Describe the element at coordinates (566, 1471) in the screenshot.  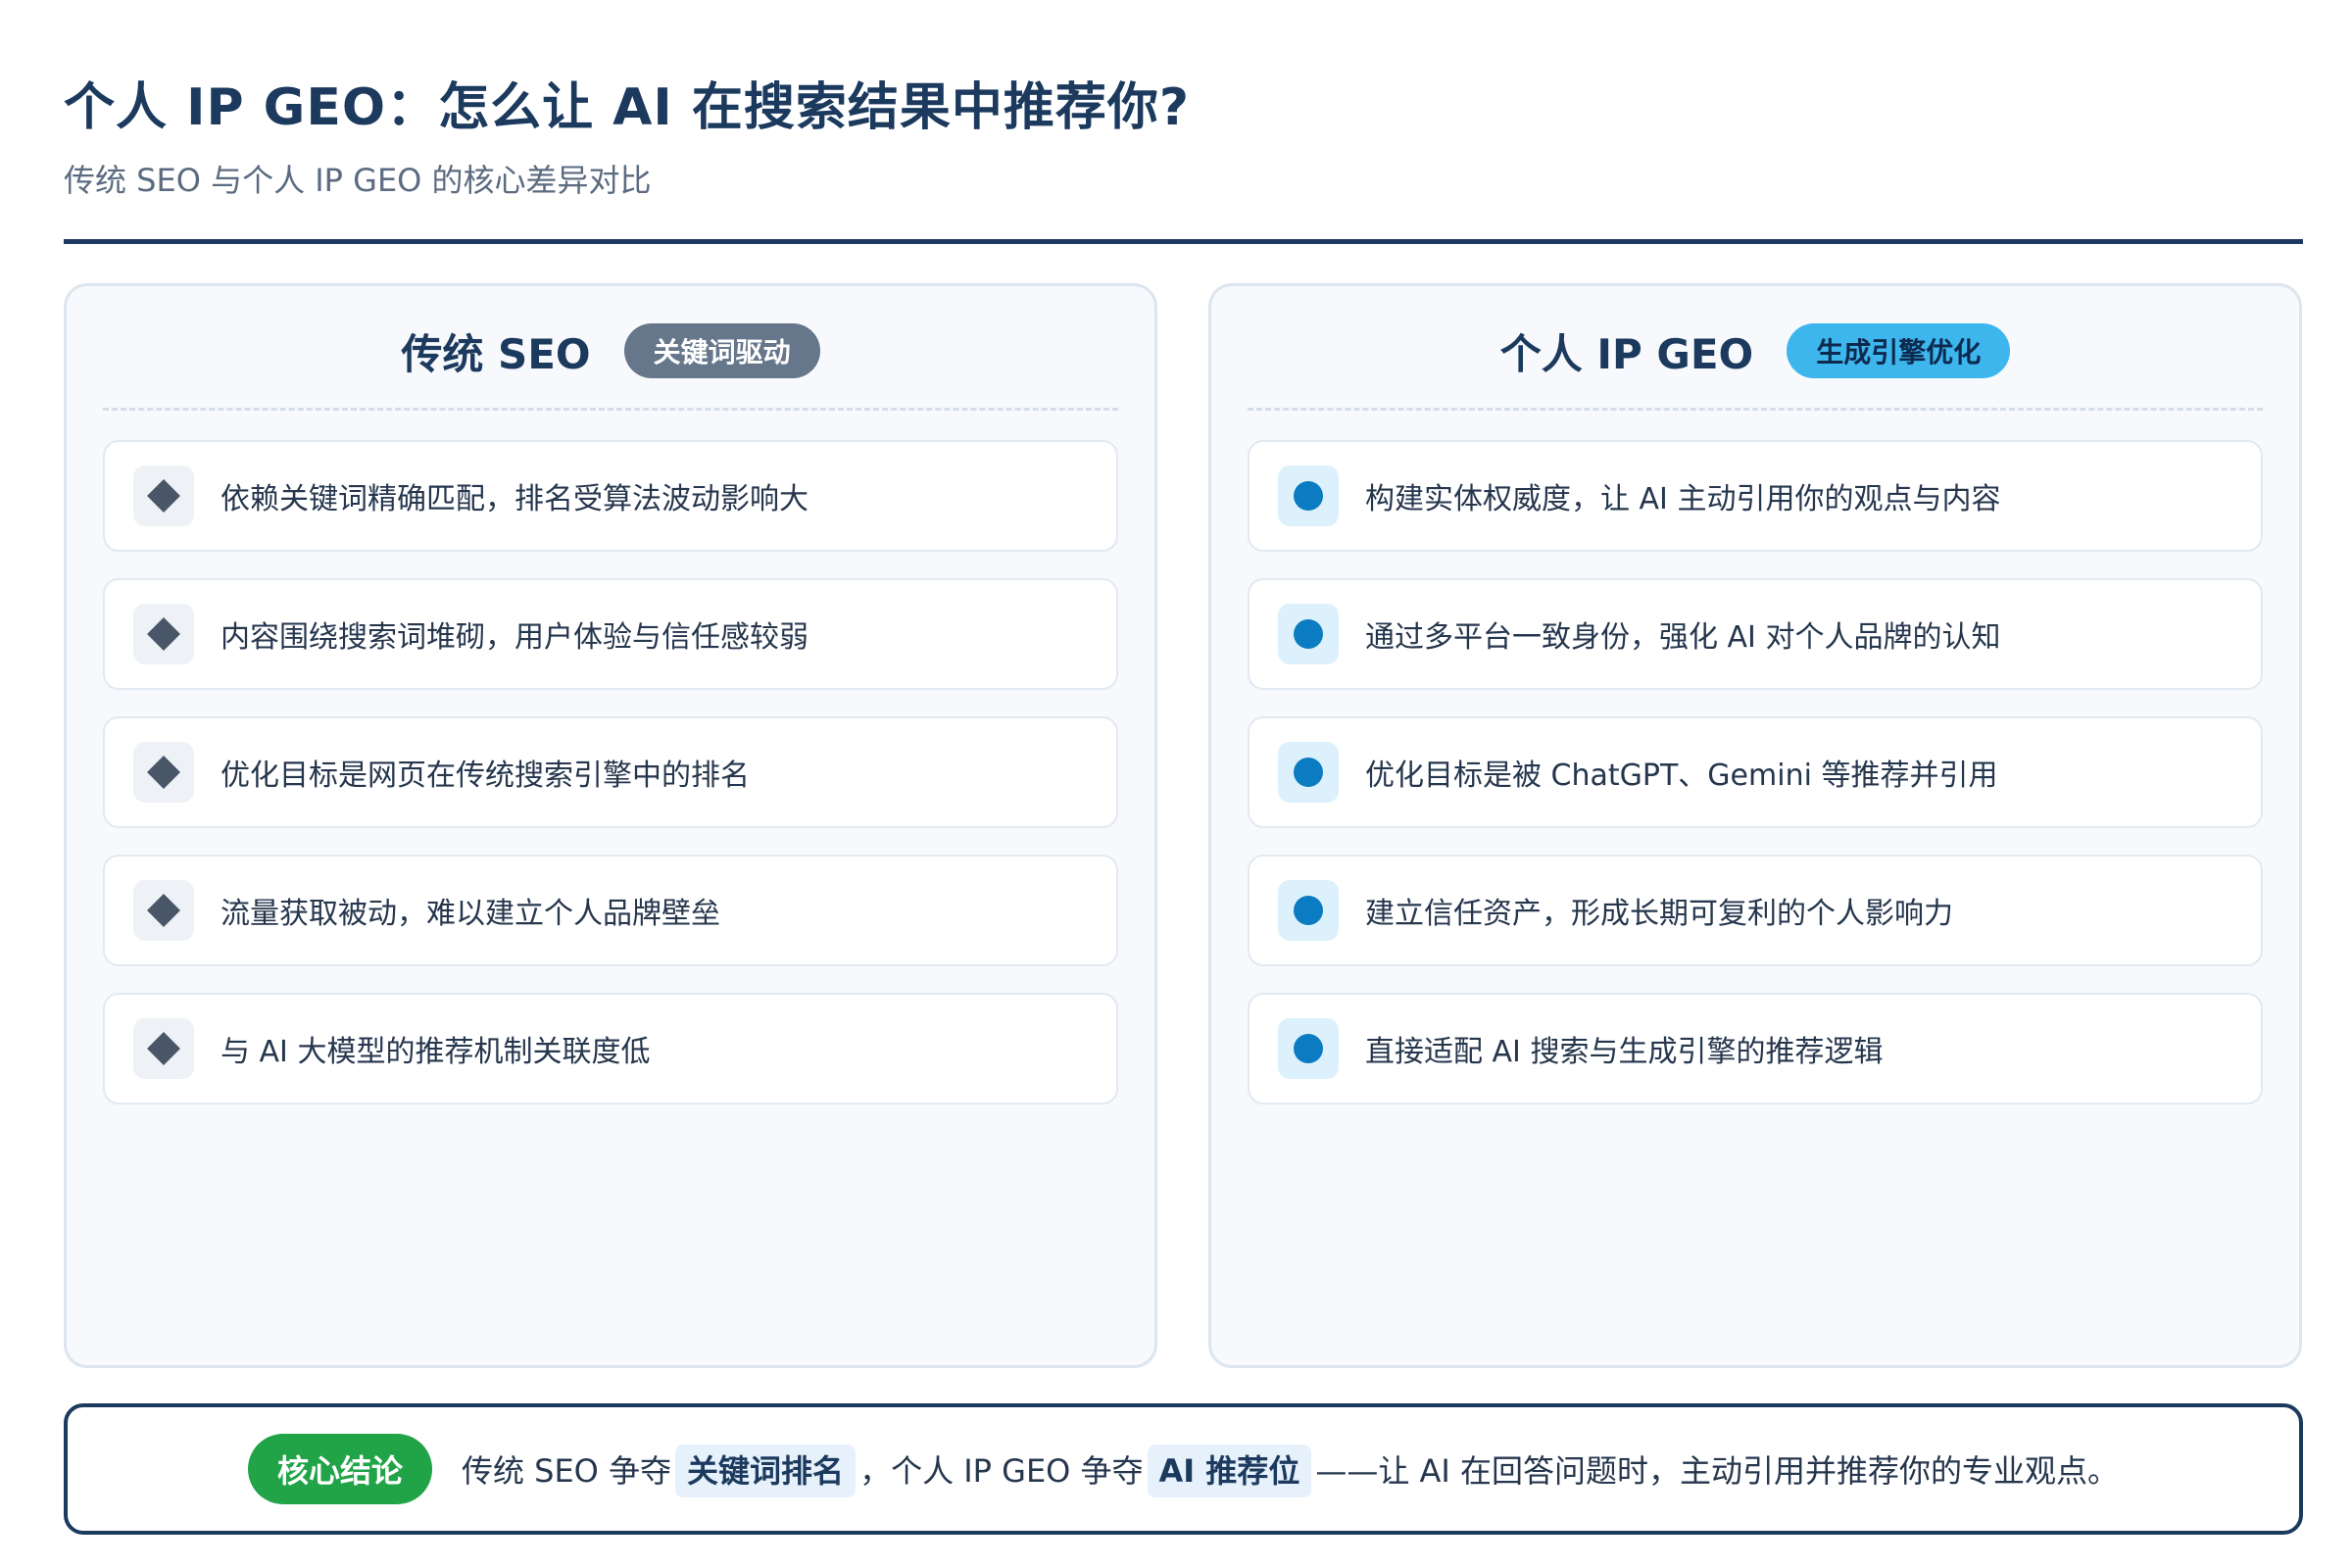
I see `conclusion-part-1: 传统 SEO 争夺` at that location.